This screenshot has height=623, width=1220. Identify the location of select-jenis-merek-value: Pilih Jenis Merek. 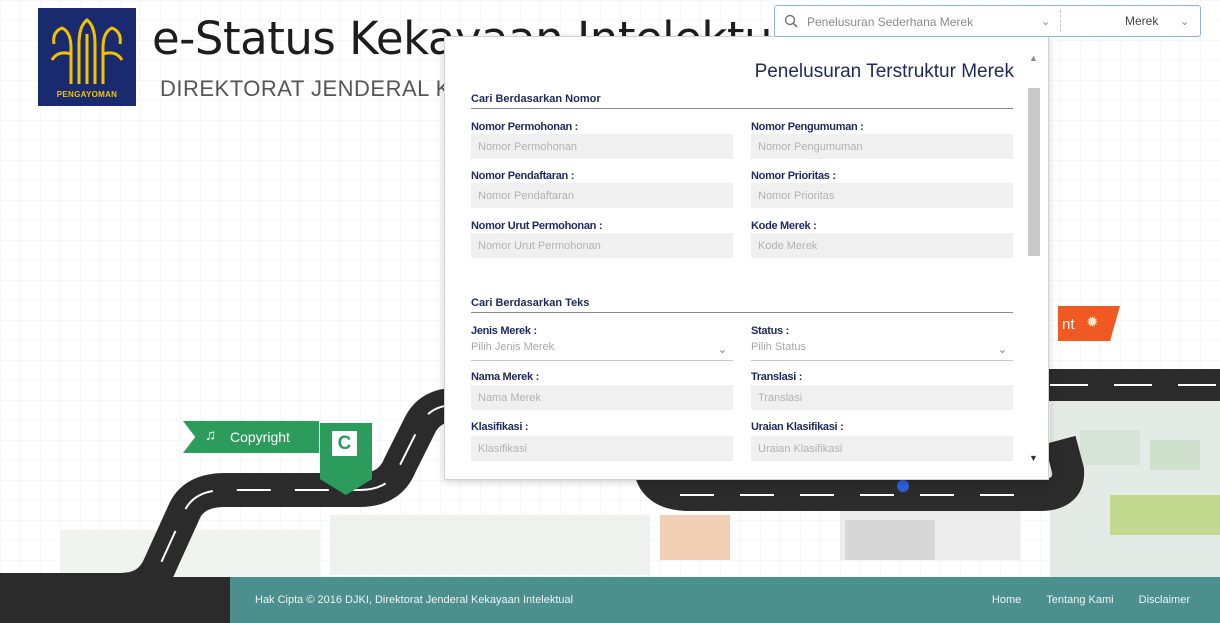
(513, 347).